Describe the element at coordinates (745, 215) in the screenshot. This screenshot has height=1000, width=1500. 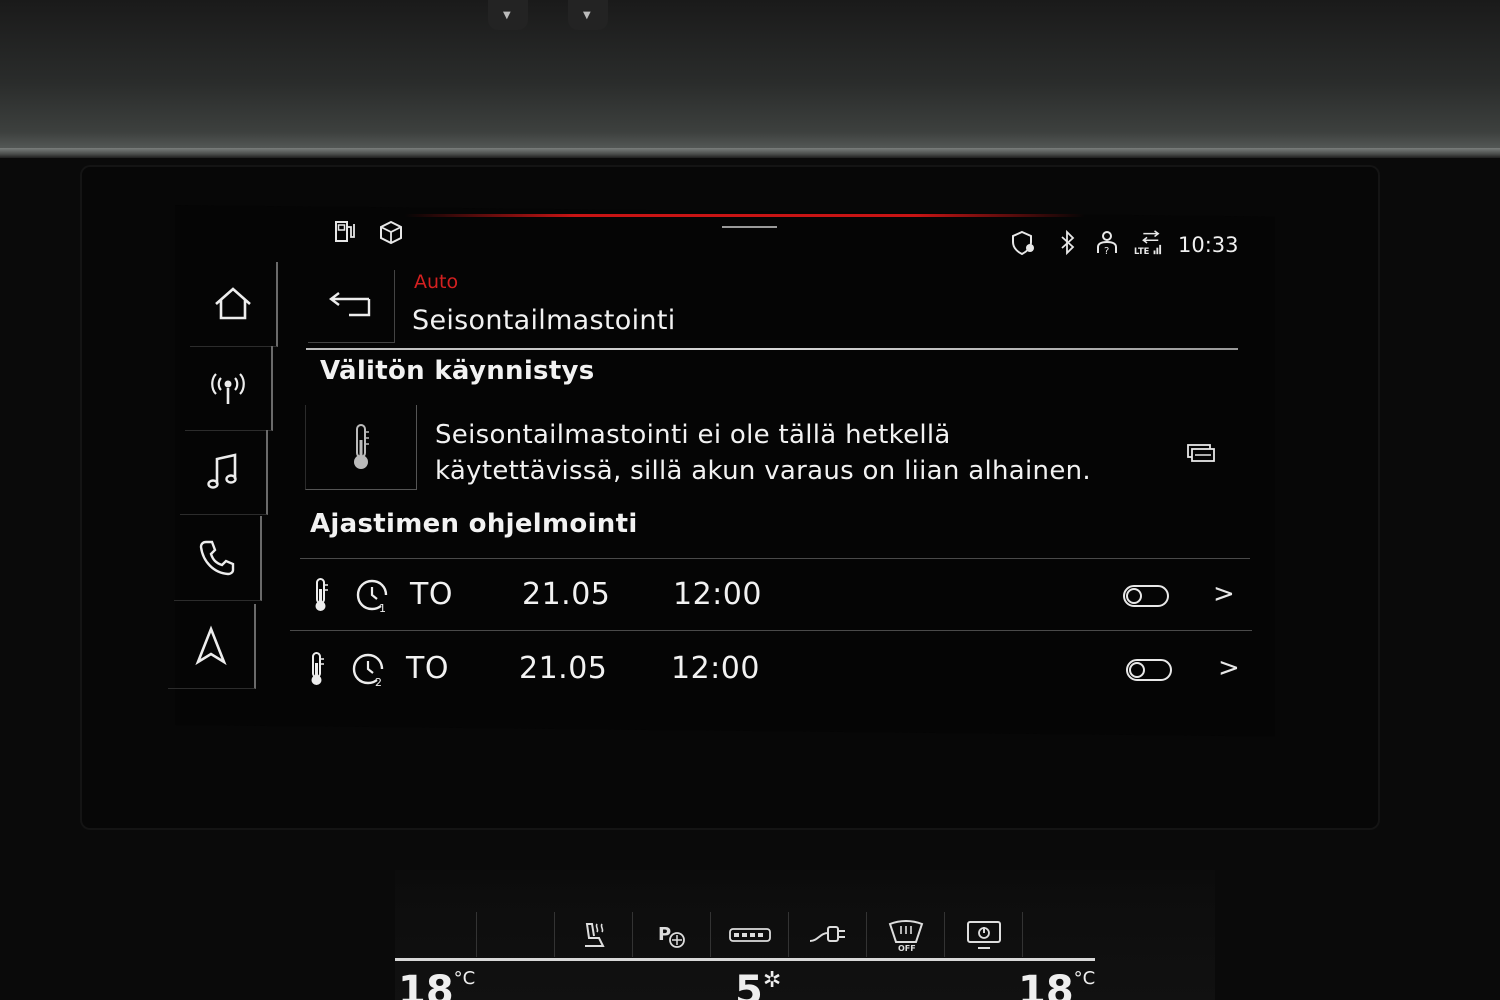
I see `status-accent-line` at that location.